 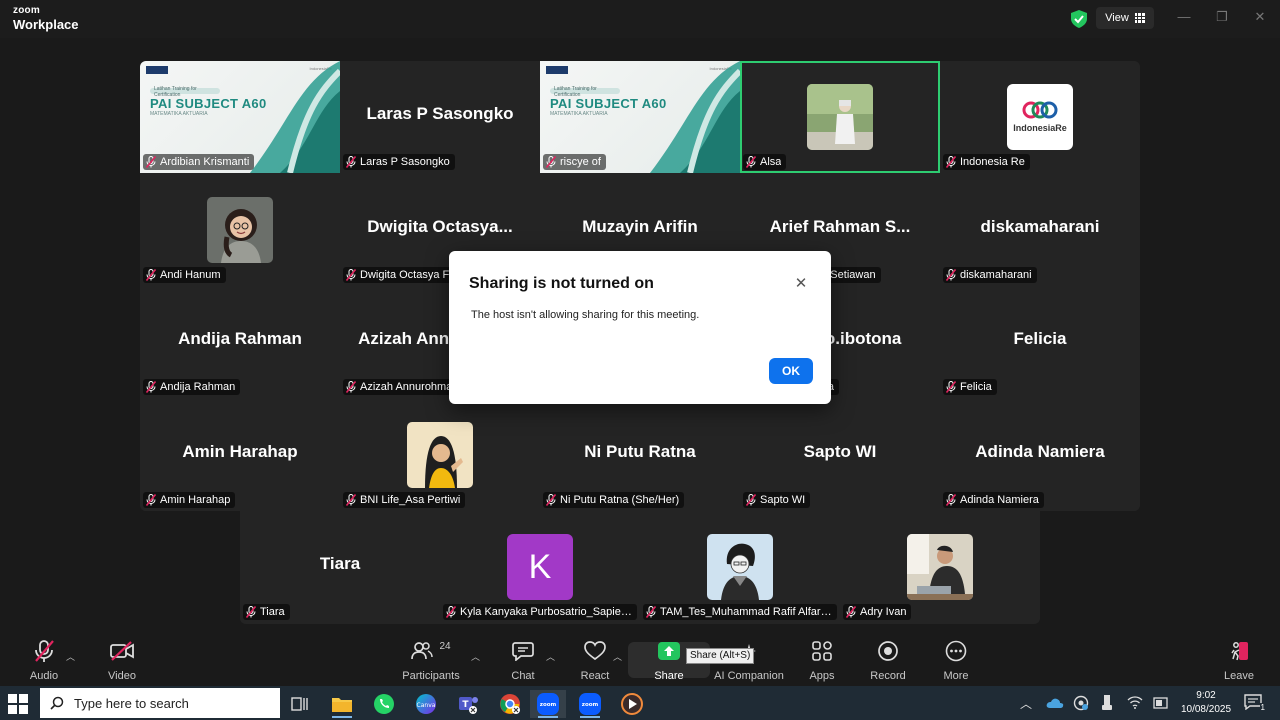 What do you see at coordinates (340, 567) in the screenshot?
I see `participant-tile: Tiara Tiara` at bounding box center [340, 567].